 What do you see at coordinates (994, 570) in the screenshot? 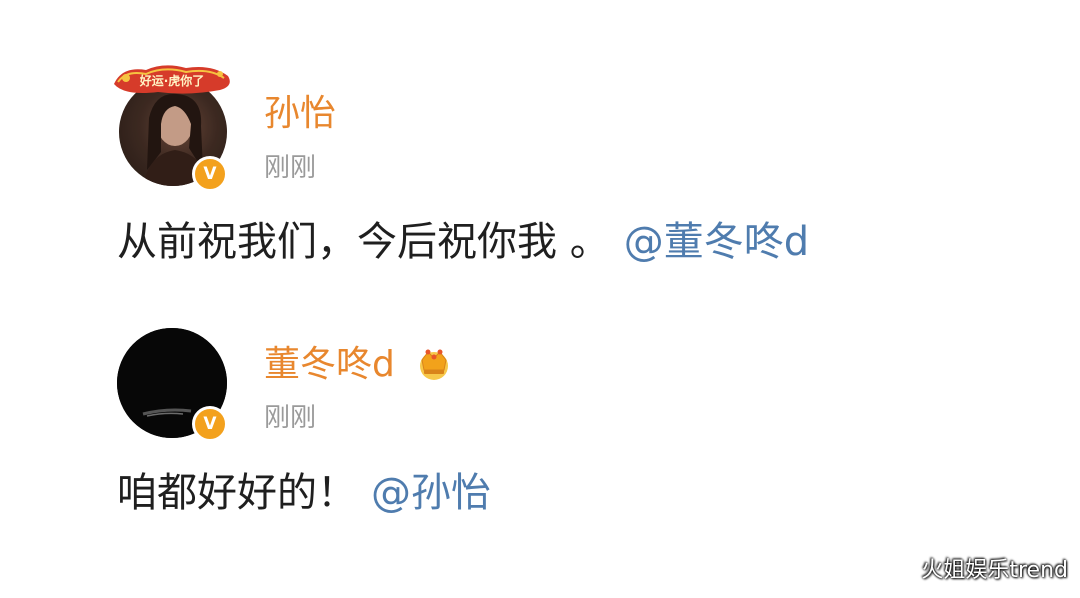
I see `watermark: 火姐娱乐trend` at bounding box center [994, 570].